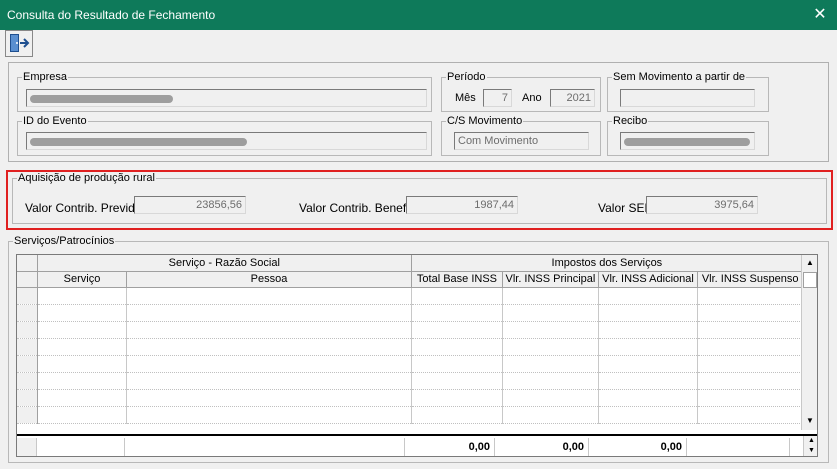  What do you see at coordinates (687, 141) in the screenshot?
I see `recibo-field` at bounding box center [687, 141].